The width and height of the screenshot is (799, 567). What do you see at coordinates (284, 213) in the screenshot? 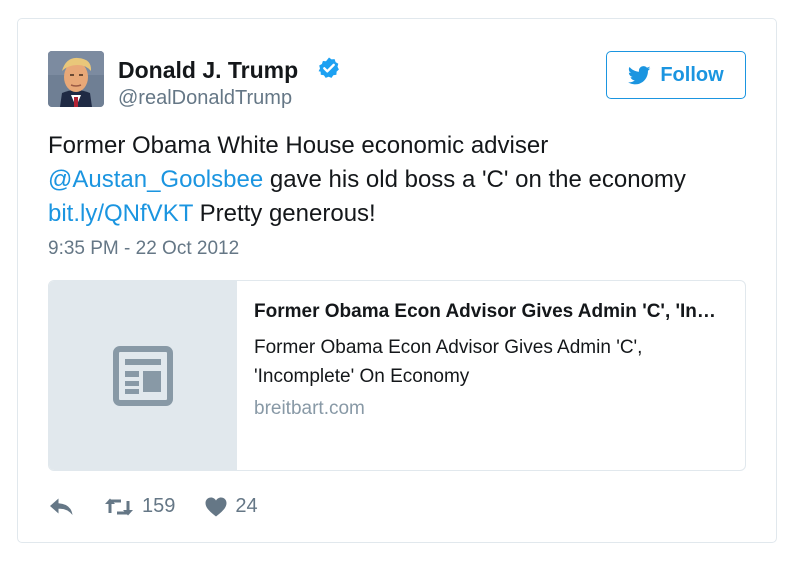
I see `tweet-text-line3: Pretty generous!` at bounding box center [284, 213].